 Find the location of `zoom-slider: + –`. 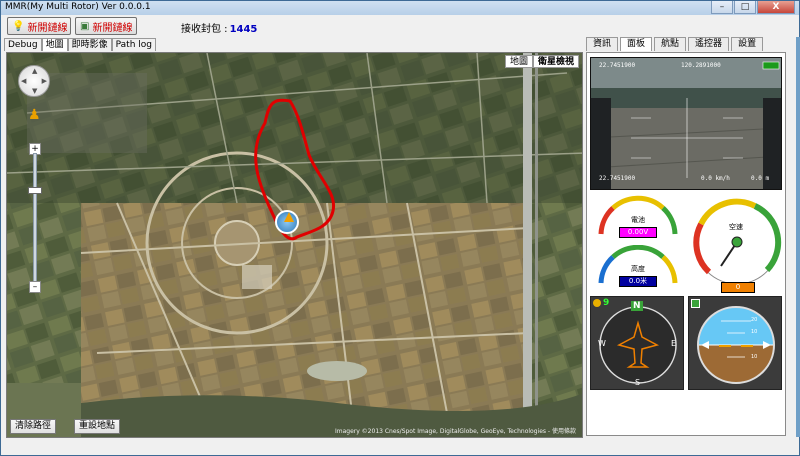

zoom-slider: + – is located at coordinates (35, 218).